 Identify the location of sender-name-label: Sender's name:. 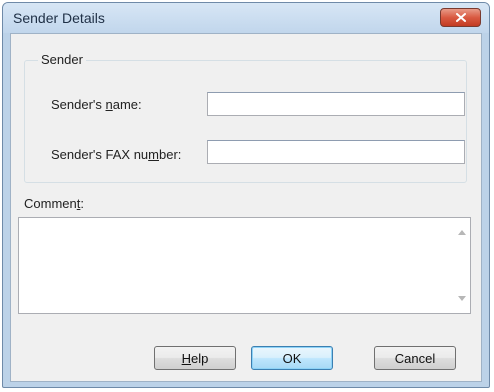
(96, 104).